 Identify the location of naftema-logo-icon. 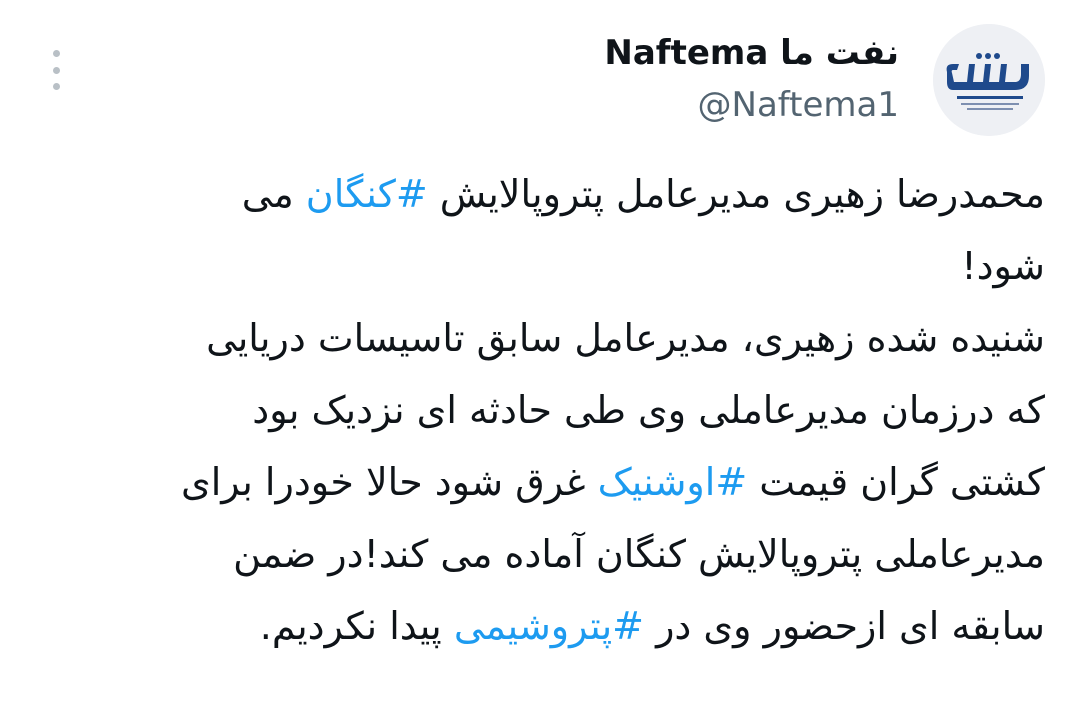
(989, 80).